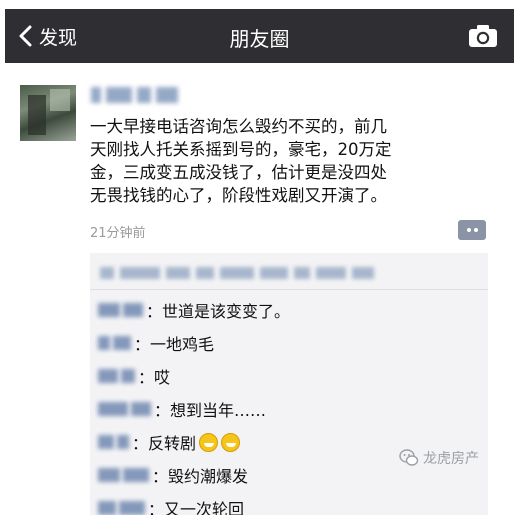 This screenshot has height=515, width=519. I want to click on comment-row: ：哎, so click(134, 376).